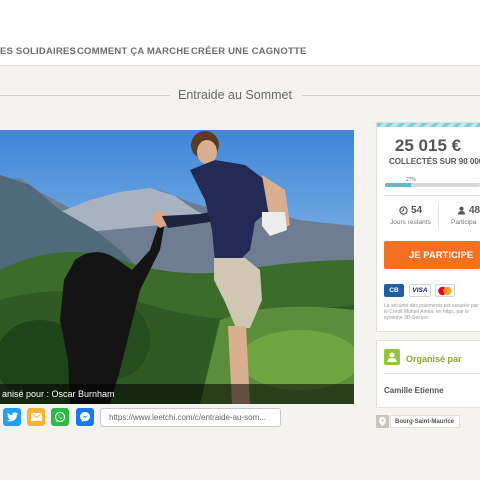 The height and width of the screenshot is (480, 480). I want to click on collected-label: COLLECTÉS SUR 90 000, so click(434, 161).